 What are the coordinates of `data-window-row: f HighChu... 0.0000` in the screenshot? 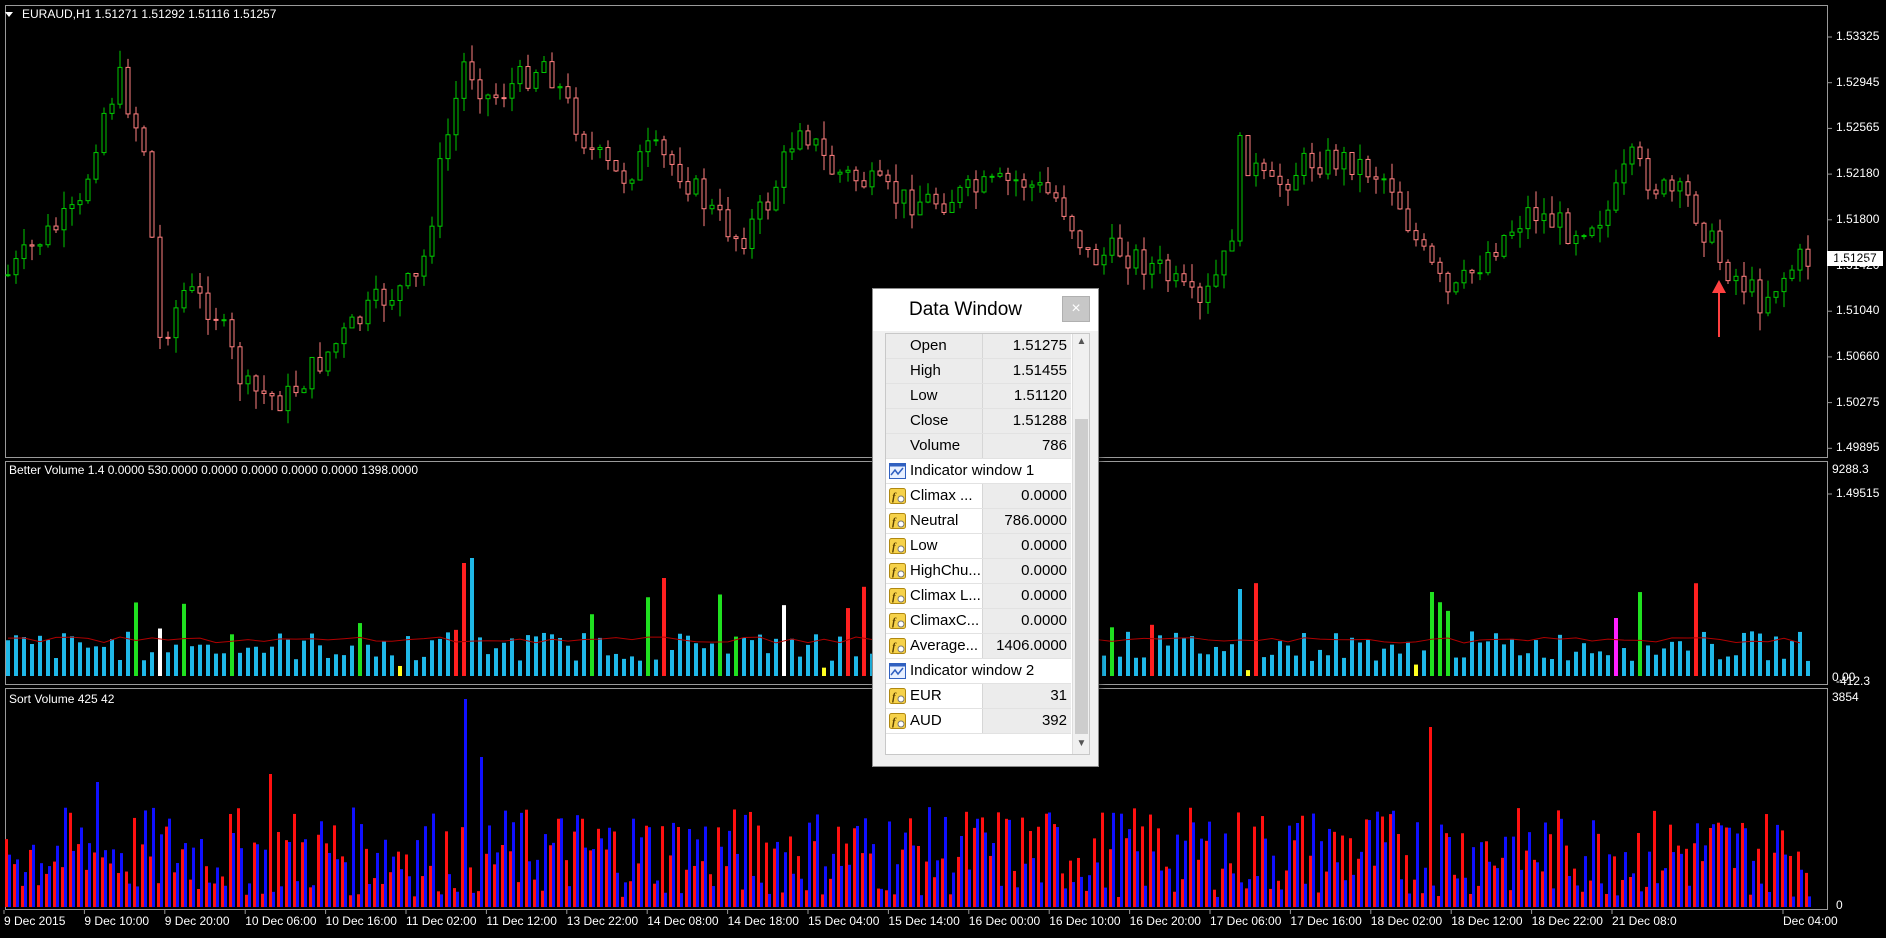 It's located at (978, 571).